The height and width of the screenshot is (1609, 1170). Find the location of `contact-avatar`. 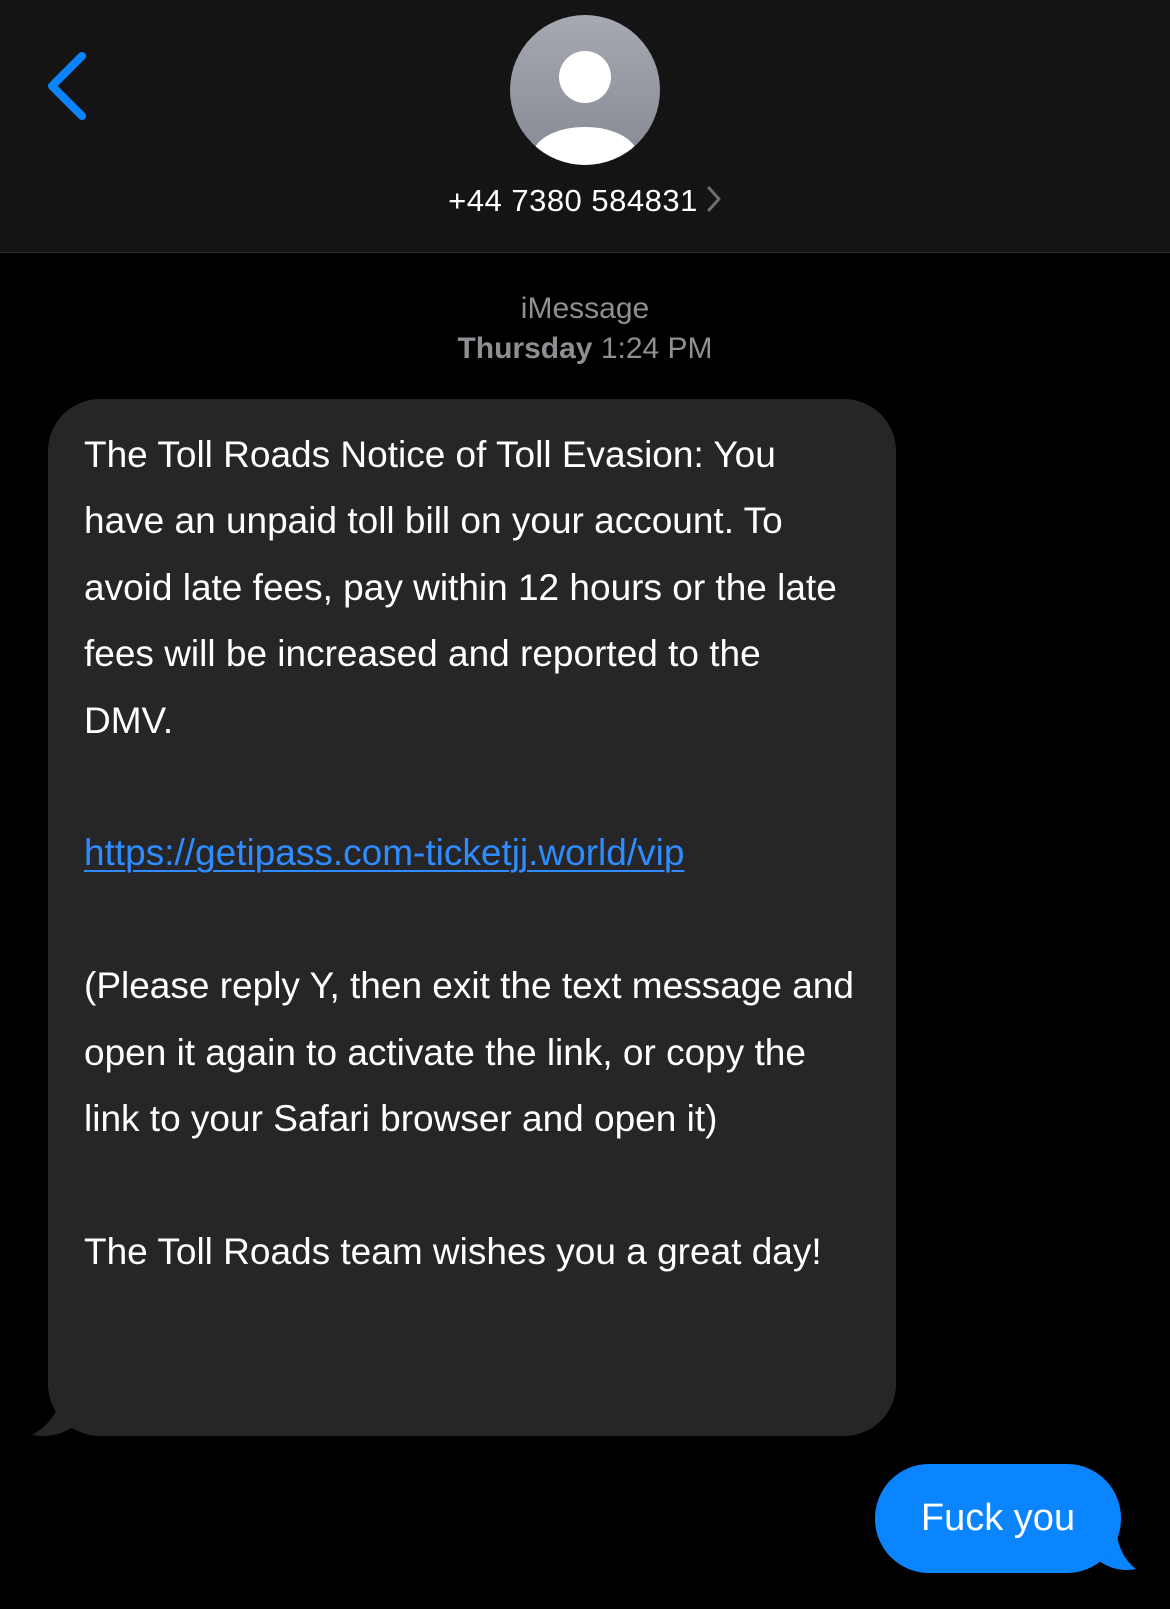

contact-avatar is located at coordinates (585, 90).